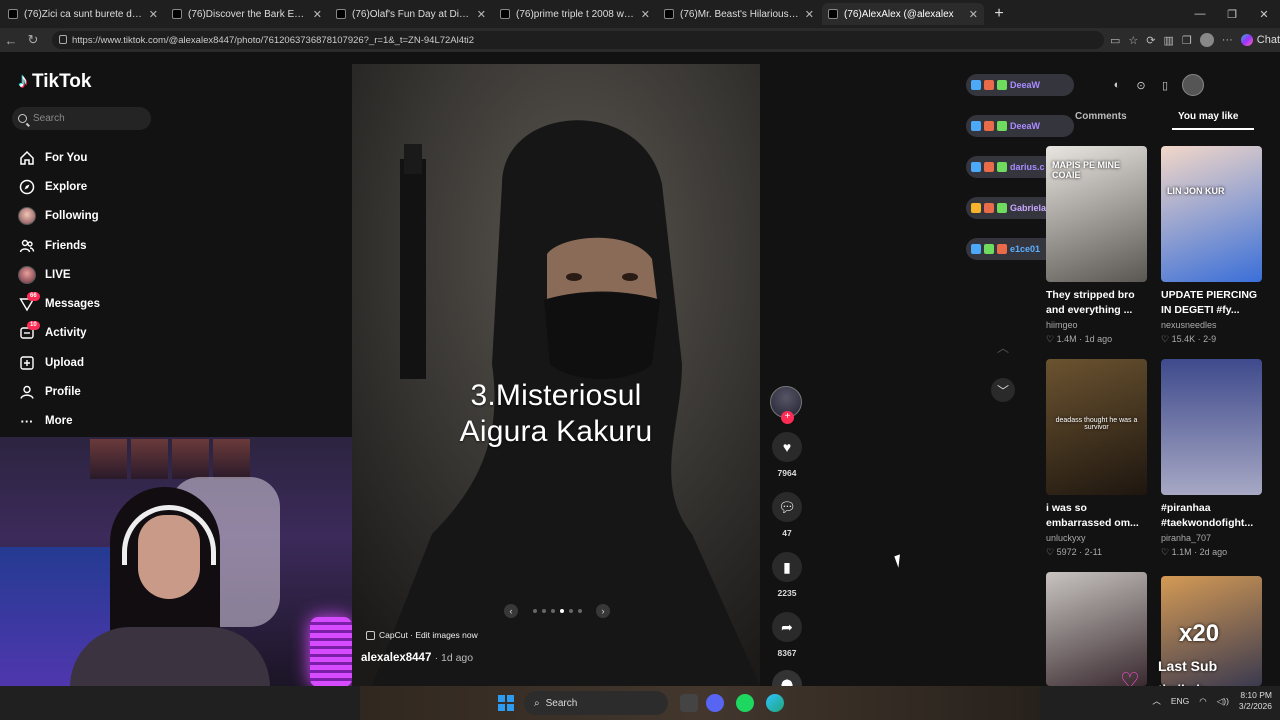 This screenshot has height=720, width=1280. What do you see at coordinates (787, 417) in the screenshot?
I see `follow-plus-icon: +` at bounding box center [787, 417].